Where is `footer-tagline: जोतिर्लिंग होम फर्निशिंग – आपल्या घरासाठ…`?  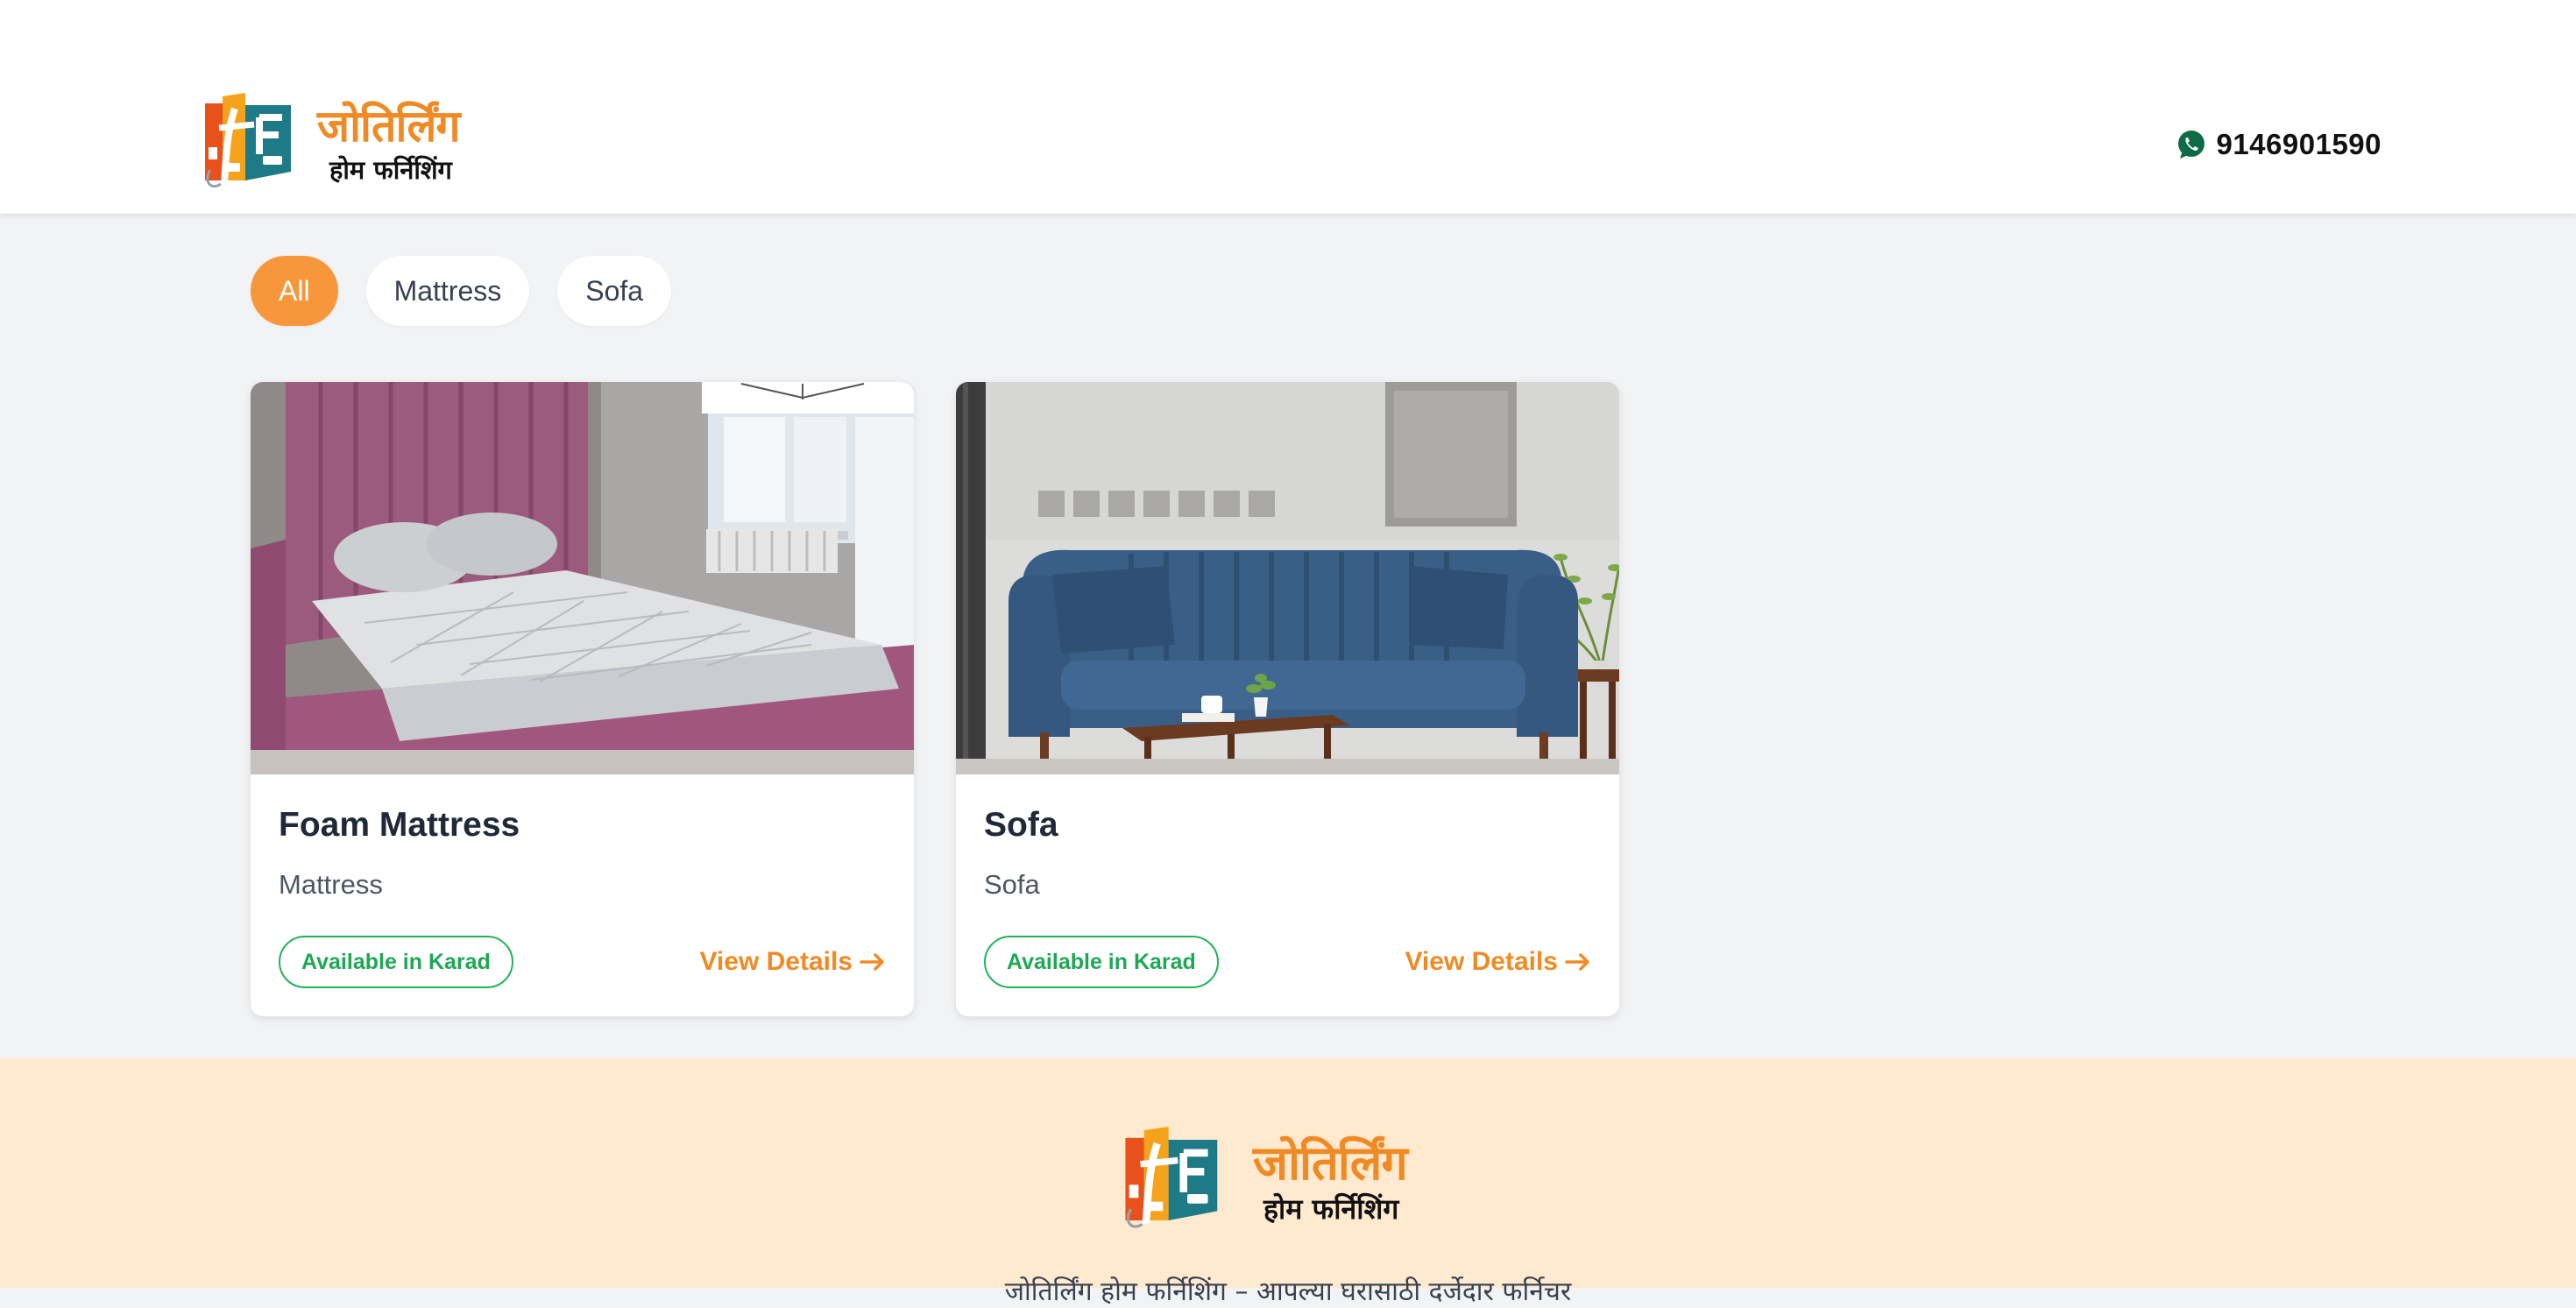
footer-tagline: जोतिर्लिंग होम फर्निशिंग – आपल्या घरासाठ… is located at coordinates (1288, 1291).